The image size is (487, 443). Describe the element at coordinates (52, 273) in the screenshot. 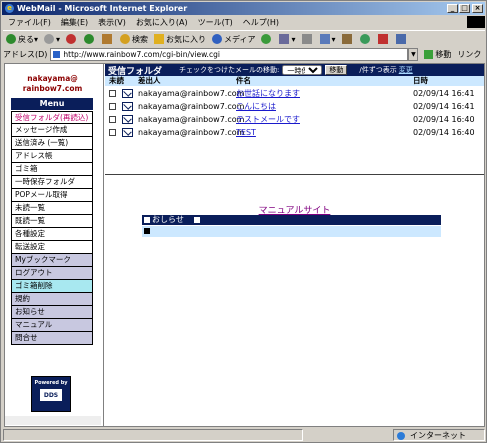

I see `sidebar-item: ログアウト` at that location.